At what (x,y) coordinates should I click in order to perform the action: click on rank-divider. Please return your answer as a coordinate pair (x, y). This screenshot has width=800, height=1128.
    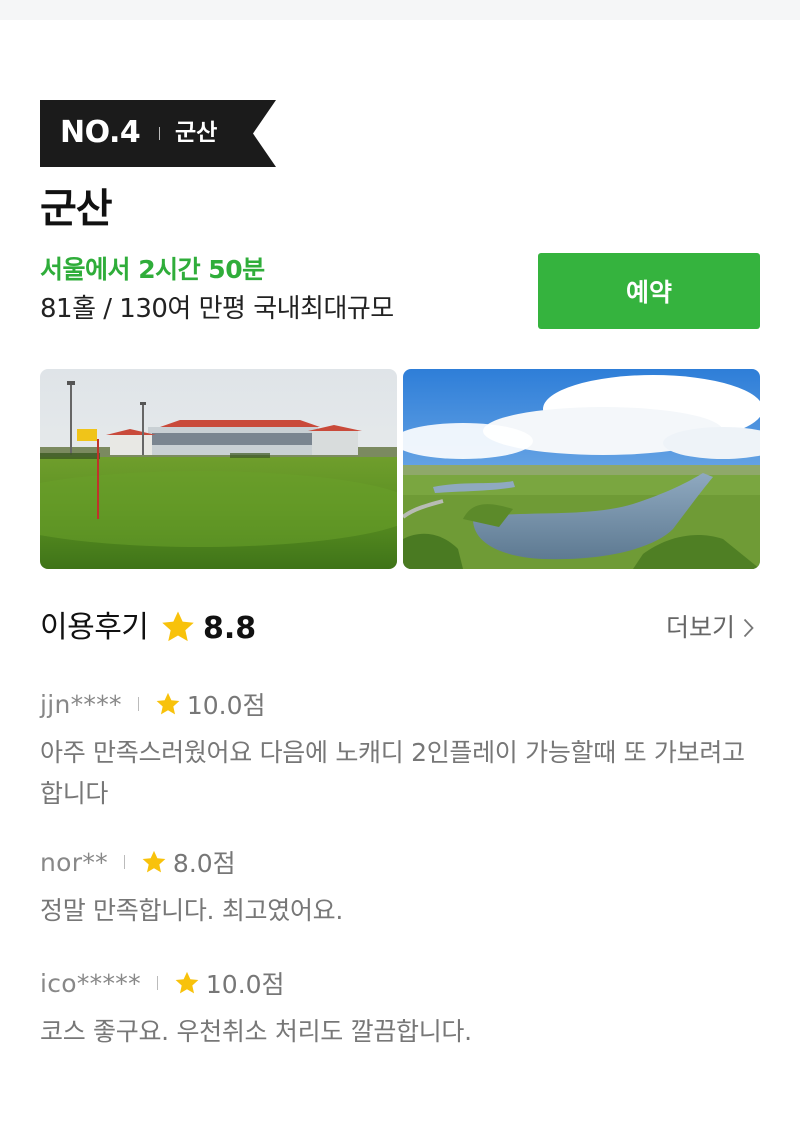
    Looking at the image, I should click on (159, 133).